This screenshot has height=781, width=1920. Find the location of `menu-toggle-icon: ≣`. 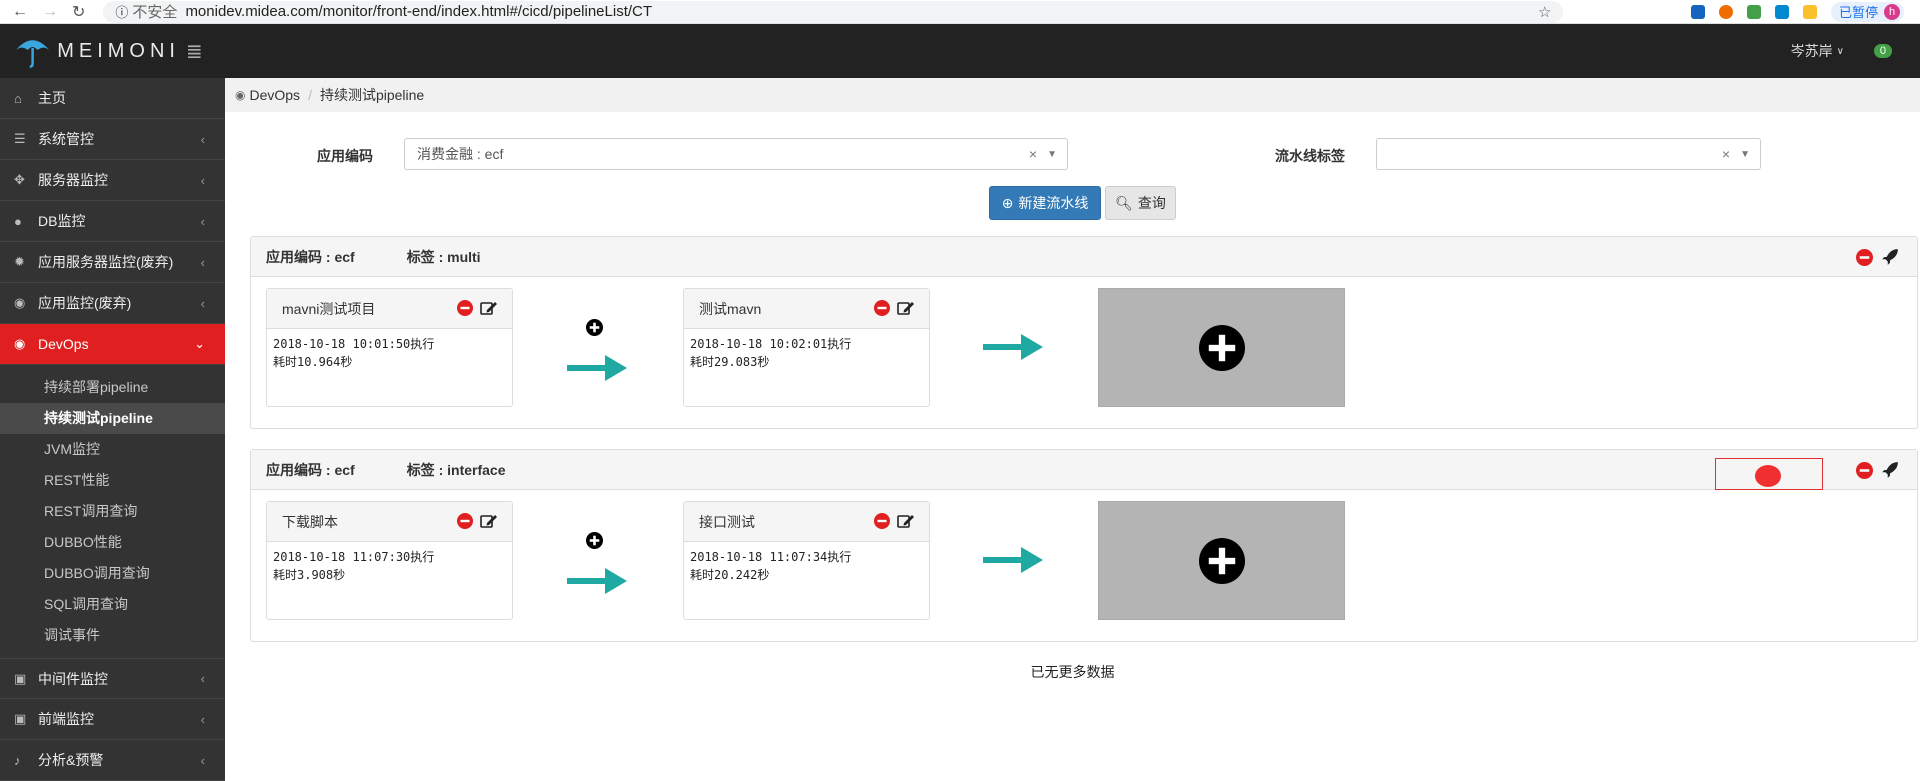

menu-toggle-icon: ≣ is located at coordinates (194, 51).